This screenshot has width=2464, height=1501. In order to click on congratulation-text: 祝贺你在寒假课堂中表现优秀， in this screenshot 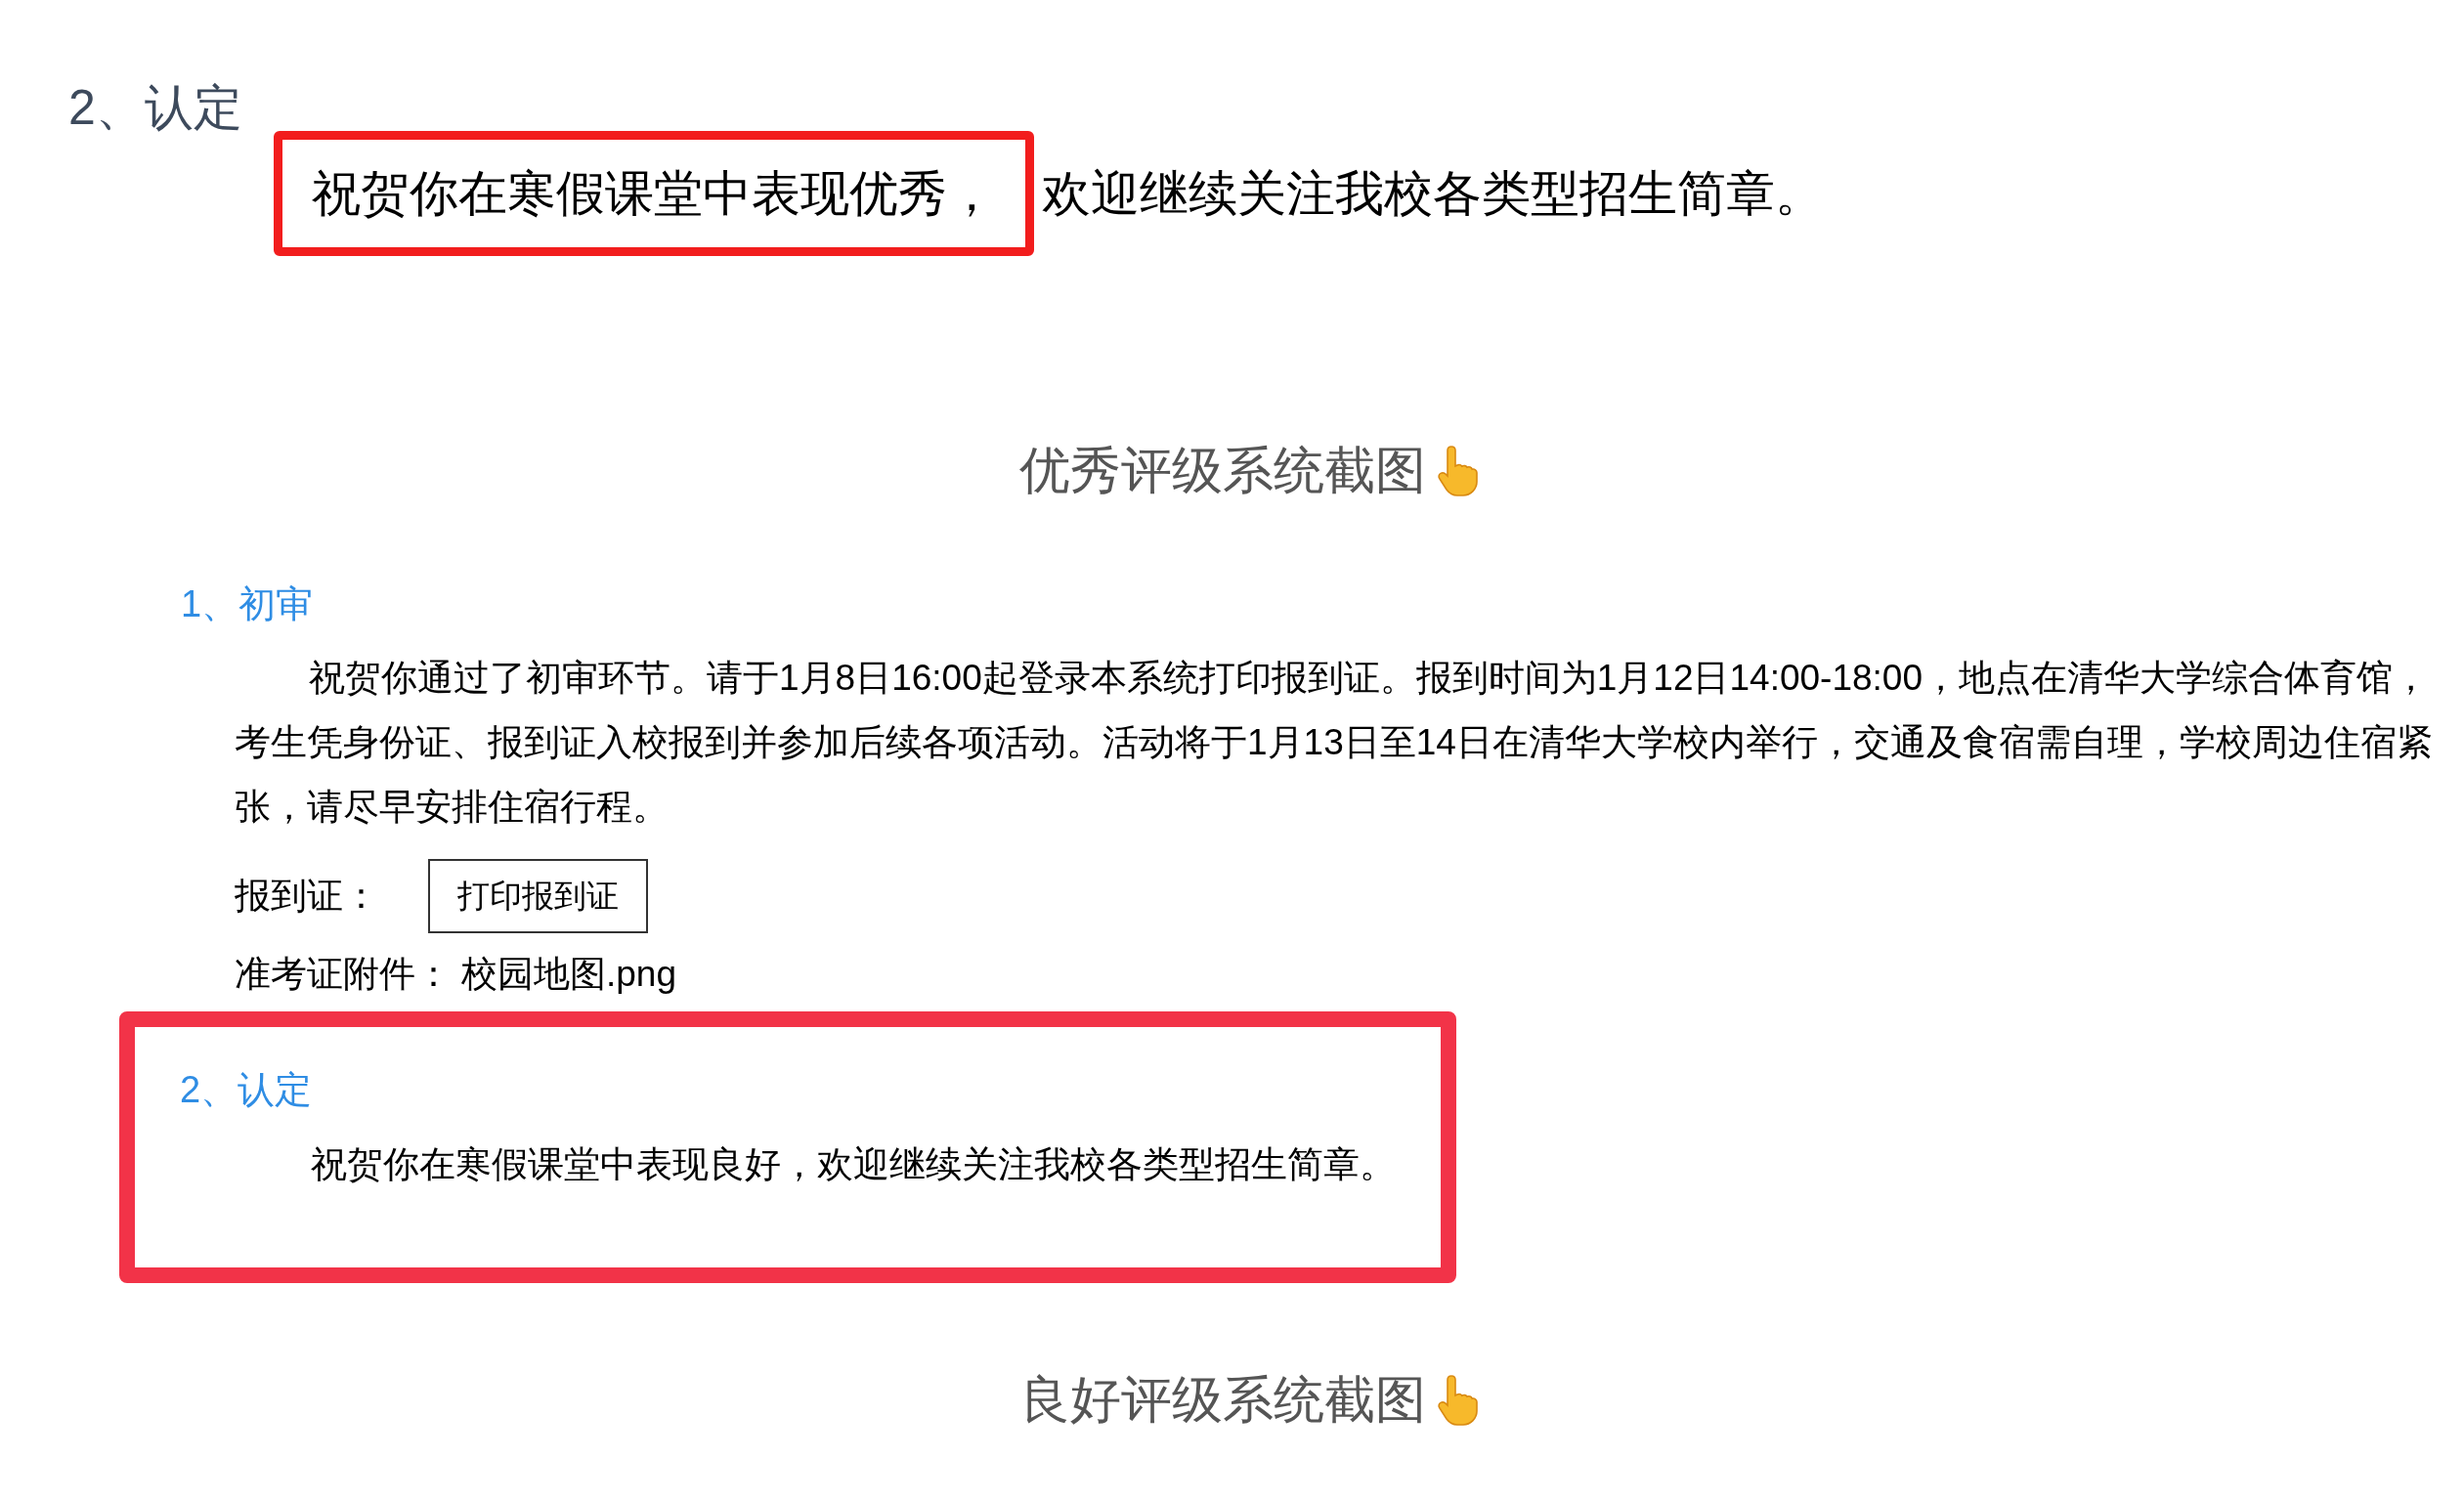, I will do `click(654, 193)`.